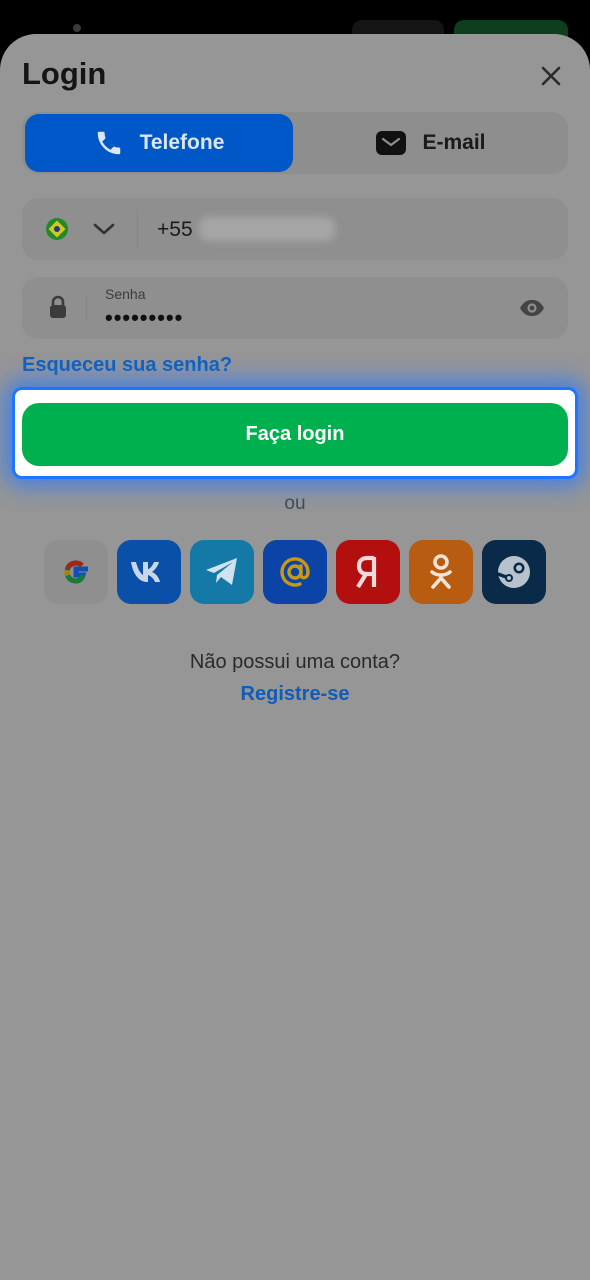 Image resolution: width=590 pixels, height=1280 pixels. I want to click on odnoklassniki-icon, so click(441, 571).